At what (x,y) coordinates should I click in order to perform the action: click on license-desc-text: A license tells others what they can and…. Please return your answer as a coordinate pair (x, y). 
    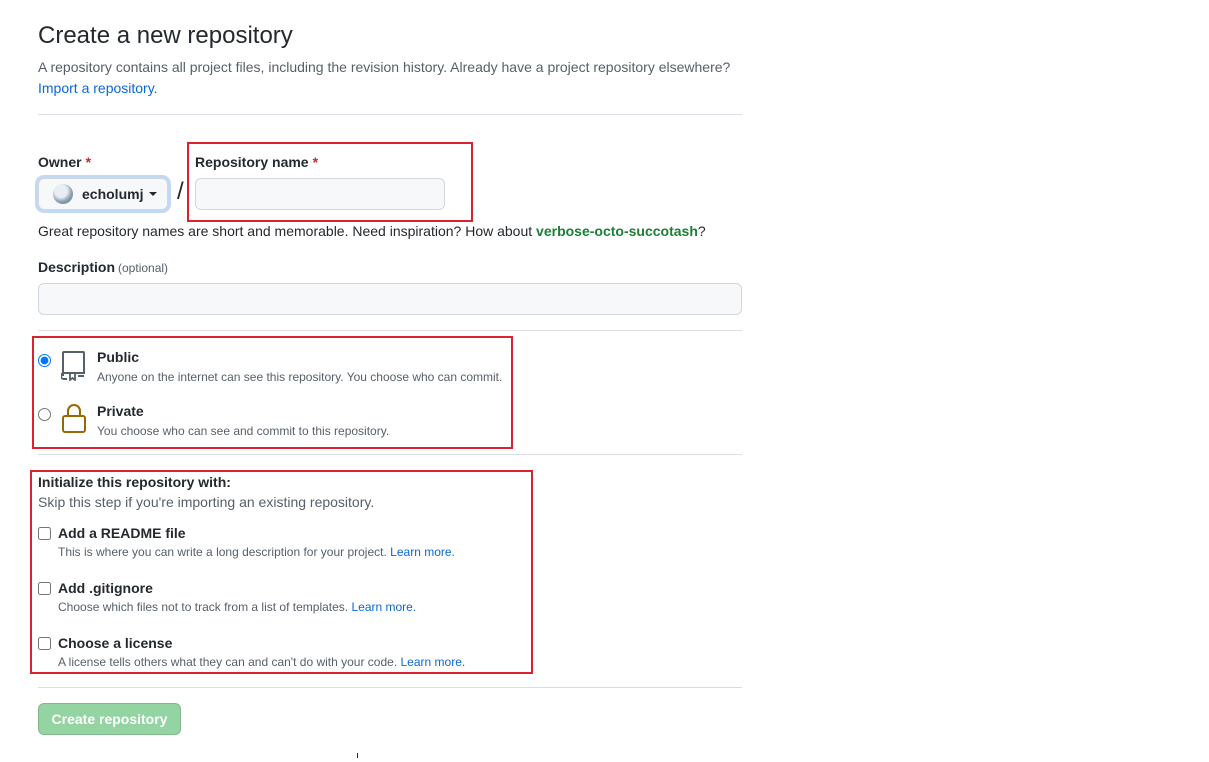
    Looking at the image, I should click on (228, 662).